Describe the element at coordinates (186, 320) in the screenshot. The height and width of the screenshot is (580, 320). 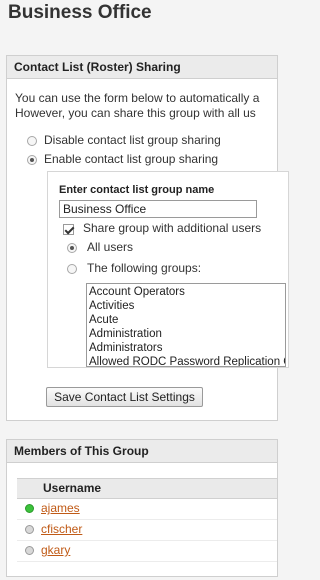
I see `group-option: Acute` at that location.